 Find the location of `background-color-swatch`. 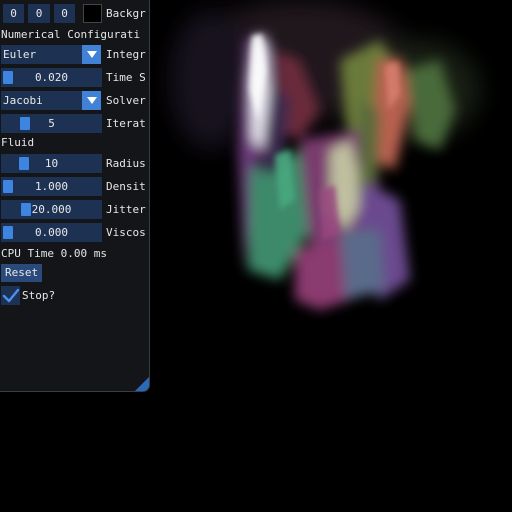

background-color-swatch is located at coordinates (92, 13).